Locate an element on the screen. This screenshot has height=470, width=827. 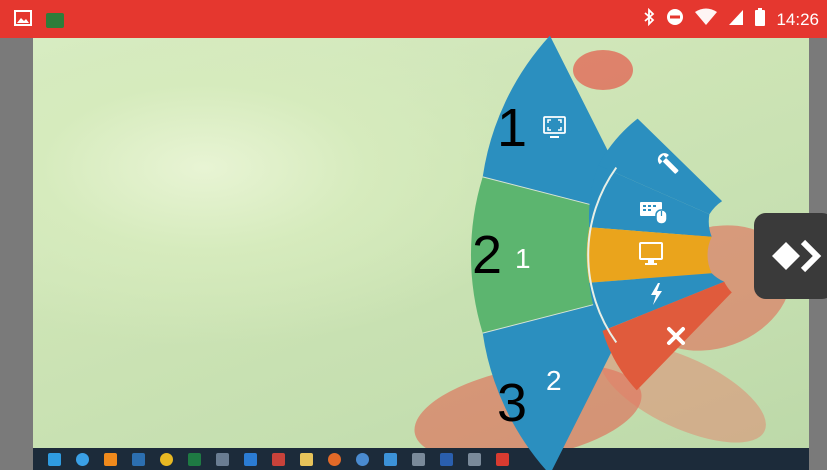
diamond-chevron-icon is located at coordinates (797, 256).